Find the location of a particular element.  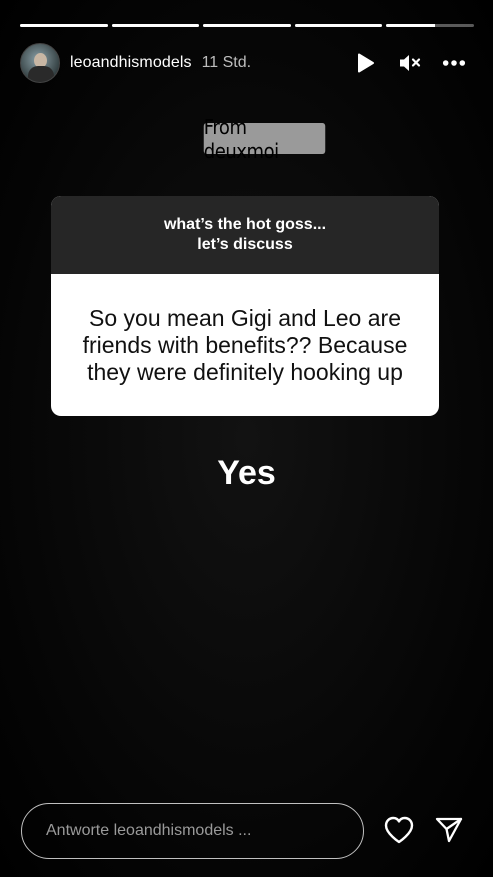

story-header: leoandhismodels 11 Std. is located at coordinates (243, 63).